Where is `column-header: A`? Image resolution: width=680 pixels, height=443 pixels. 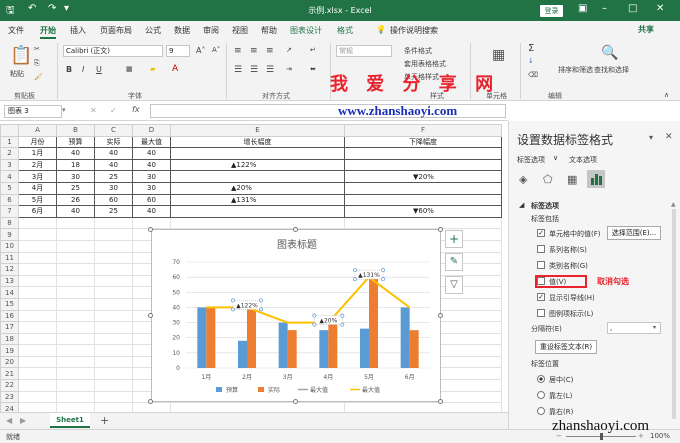
column-header: A is located at coordinates (37, 130).